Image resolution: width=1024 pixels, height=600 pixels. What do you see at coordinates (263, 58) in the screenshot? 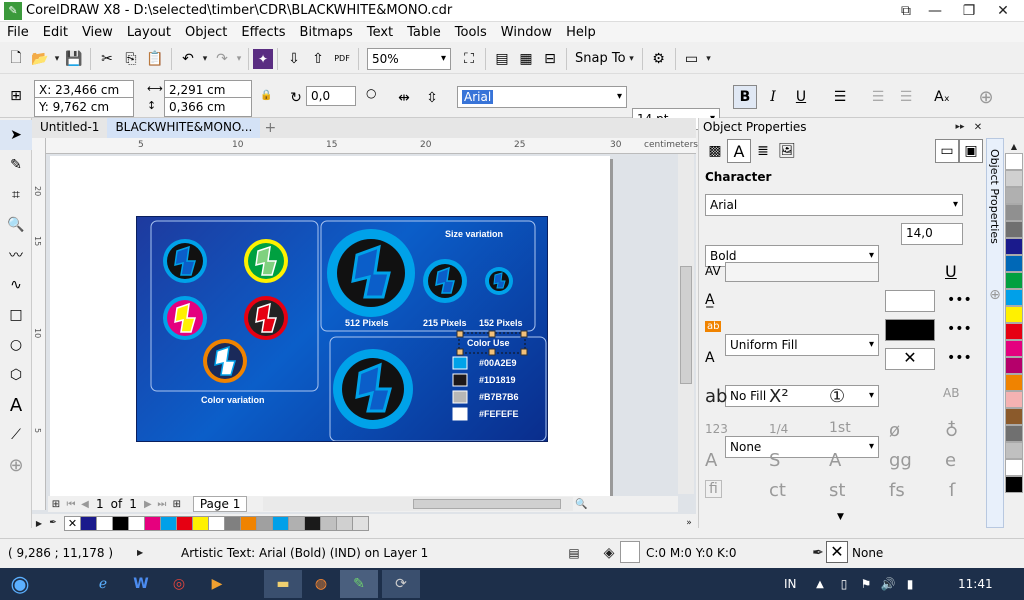
I see `search-content-icon: ✦` at bounding box center [263, 58].